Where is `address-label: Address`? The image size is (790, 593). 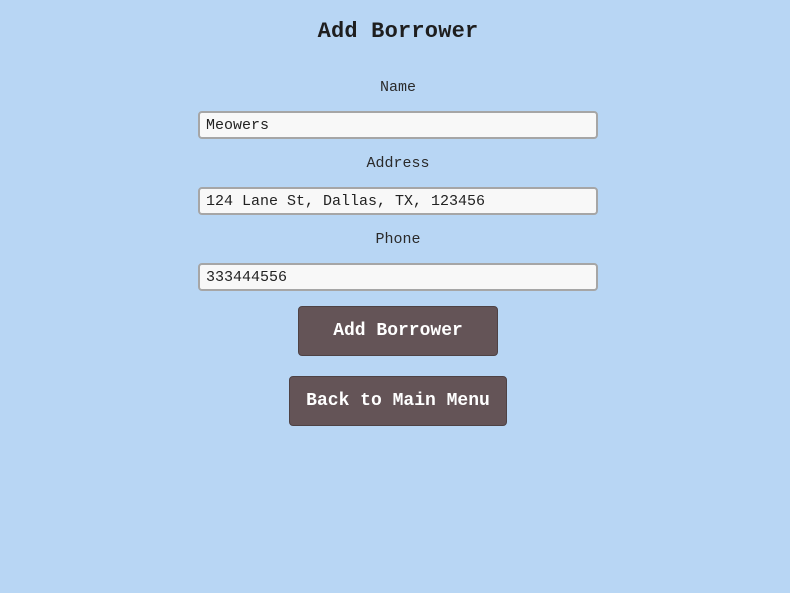 address-label: Address is located at coordinates (398, 163).